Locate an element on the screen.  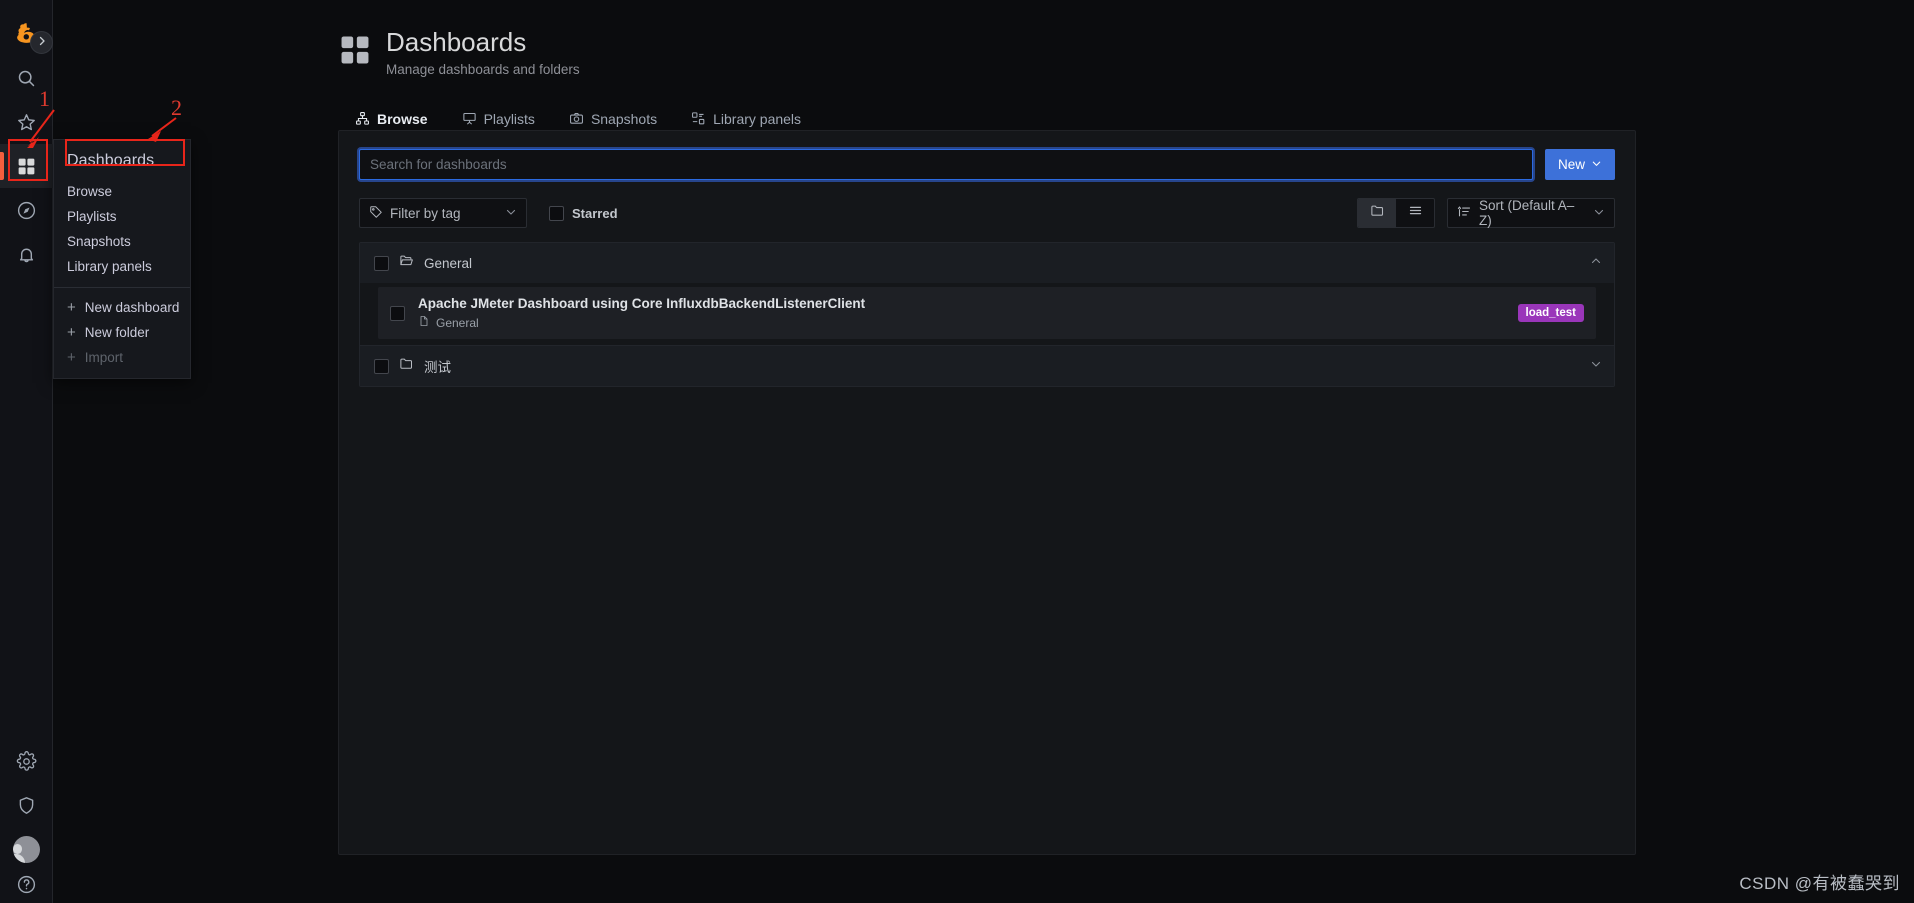
list-icon is located at coordinates (1415, 213).